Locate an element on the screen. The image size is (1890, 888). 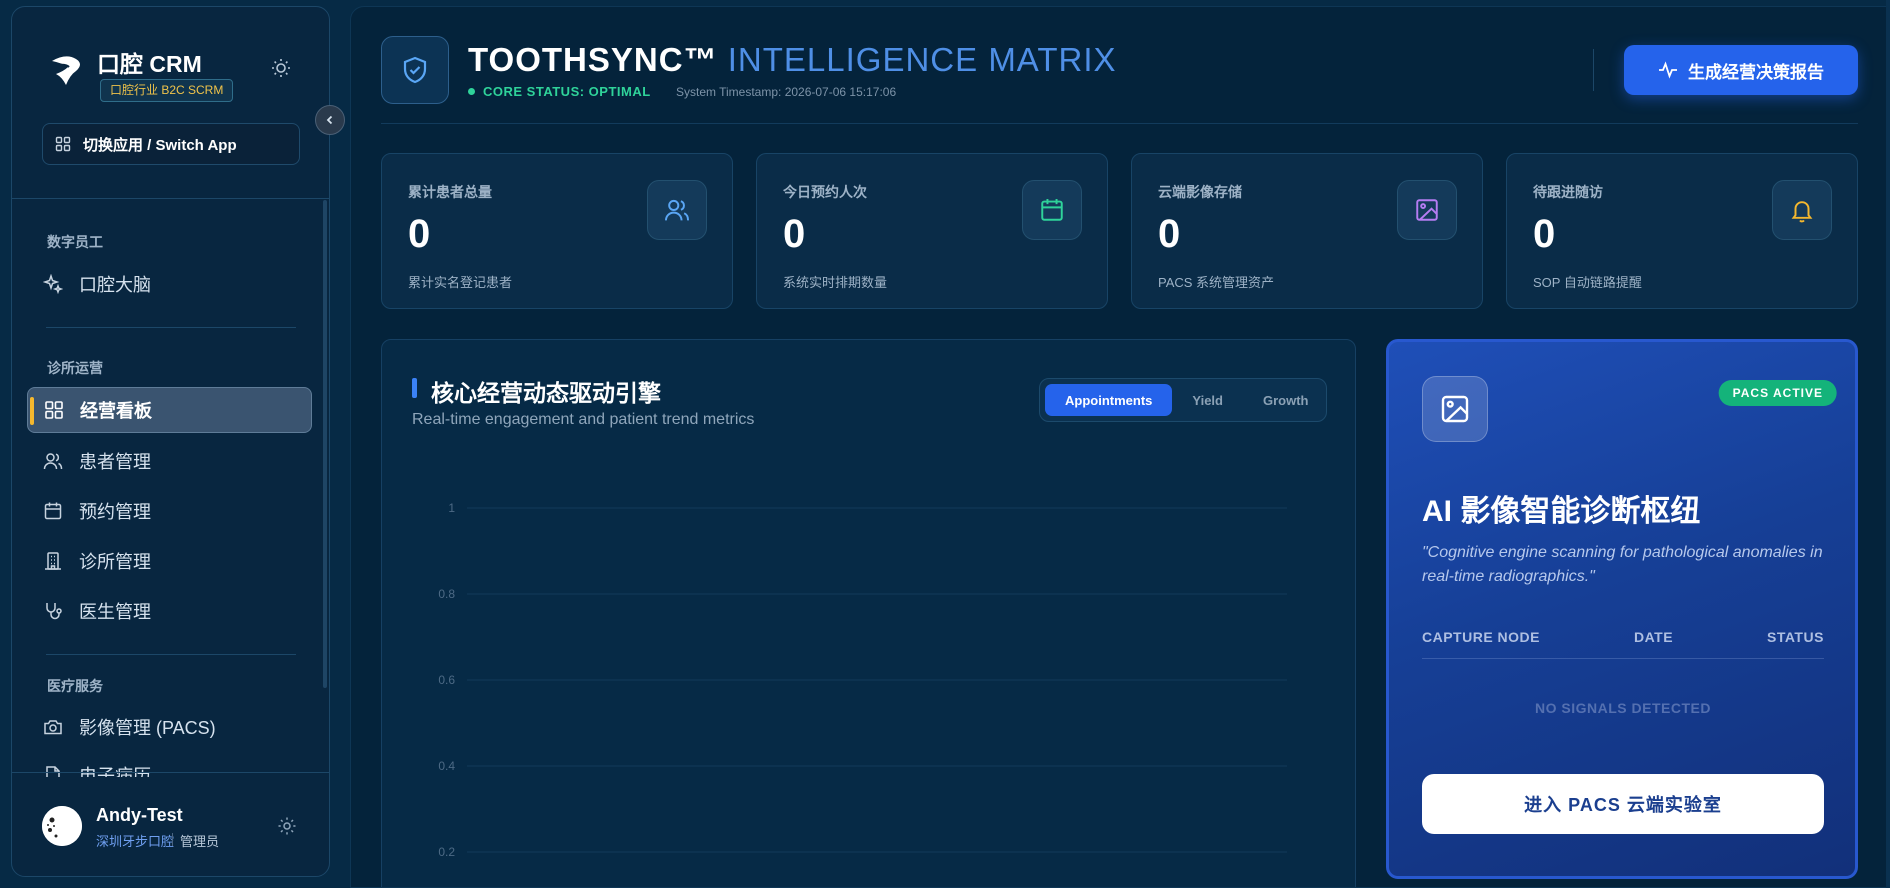
generate-report-label: 生成经营决策报告 is located at coordinates (1756, 72).